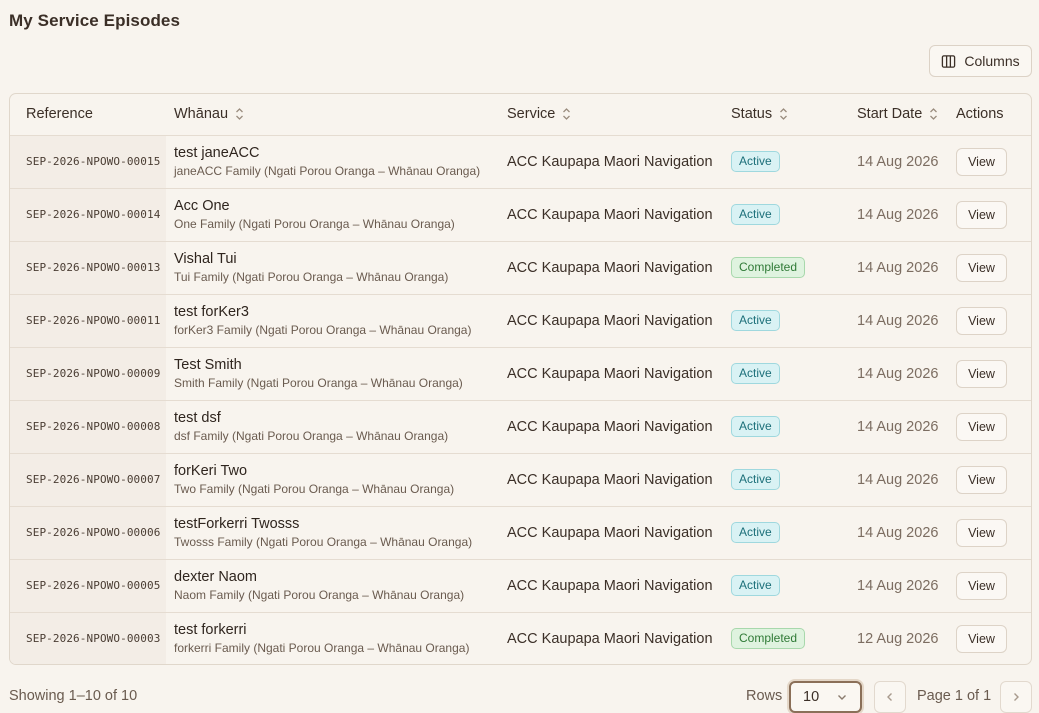 Image resolution: width=1039 pixels, height=713 pixels. What do you see at coordinates (784, 114) in the screenshot?
I see `header-status: Status` at bounding box center [784, 114].